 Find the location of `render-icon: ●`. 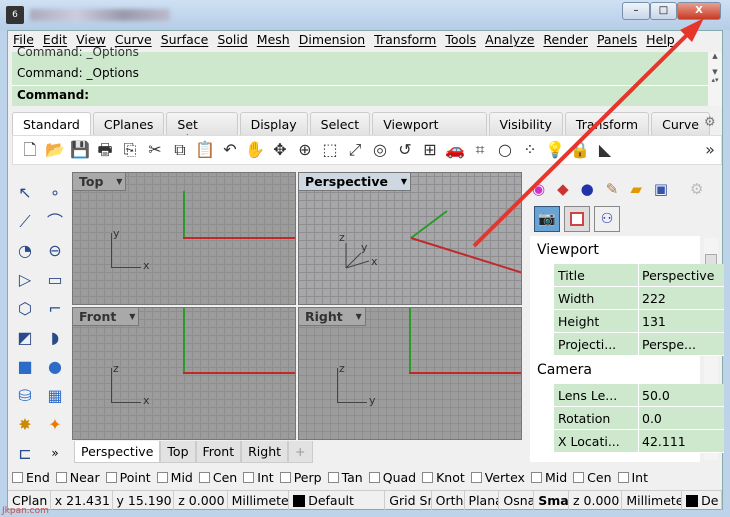

render-icon: ● is located at coordinates (587, 189).